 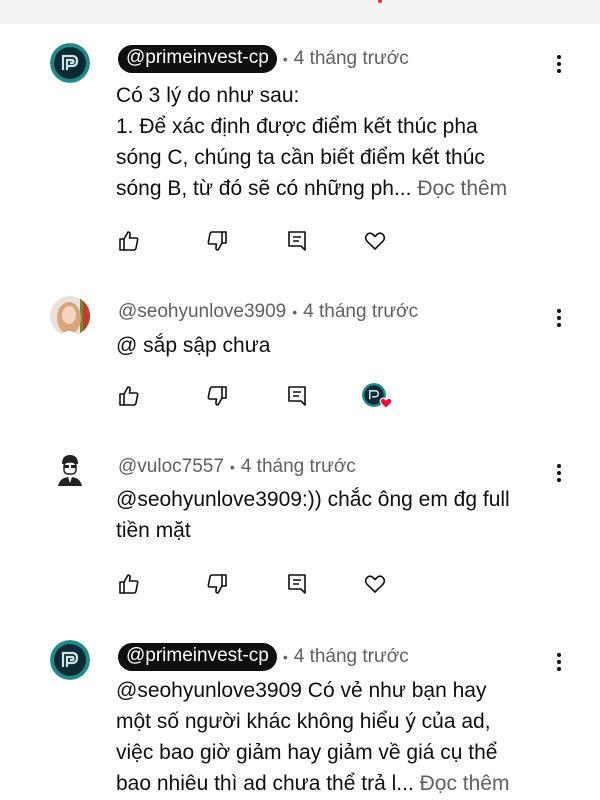 I want to click on top-bar, so click(x=300, y=12).